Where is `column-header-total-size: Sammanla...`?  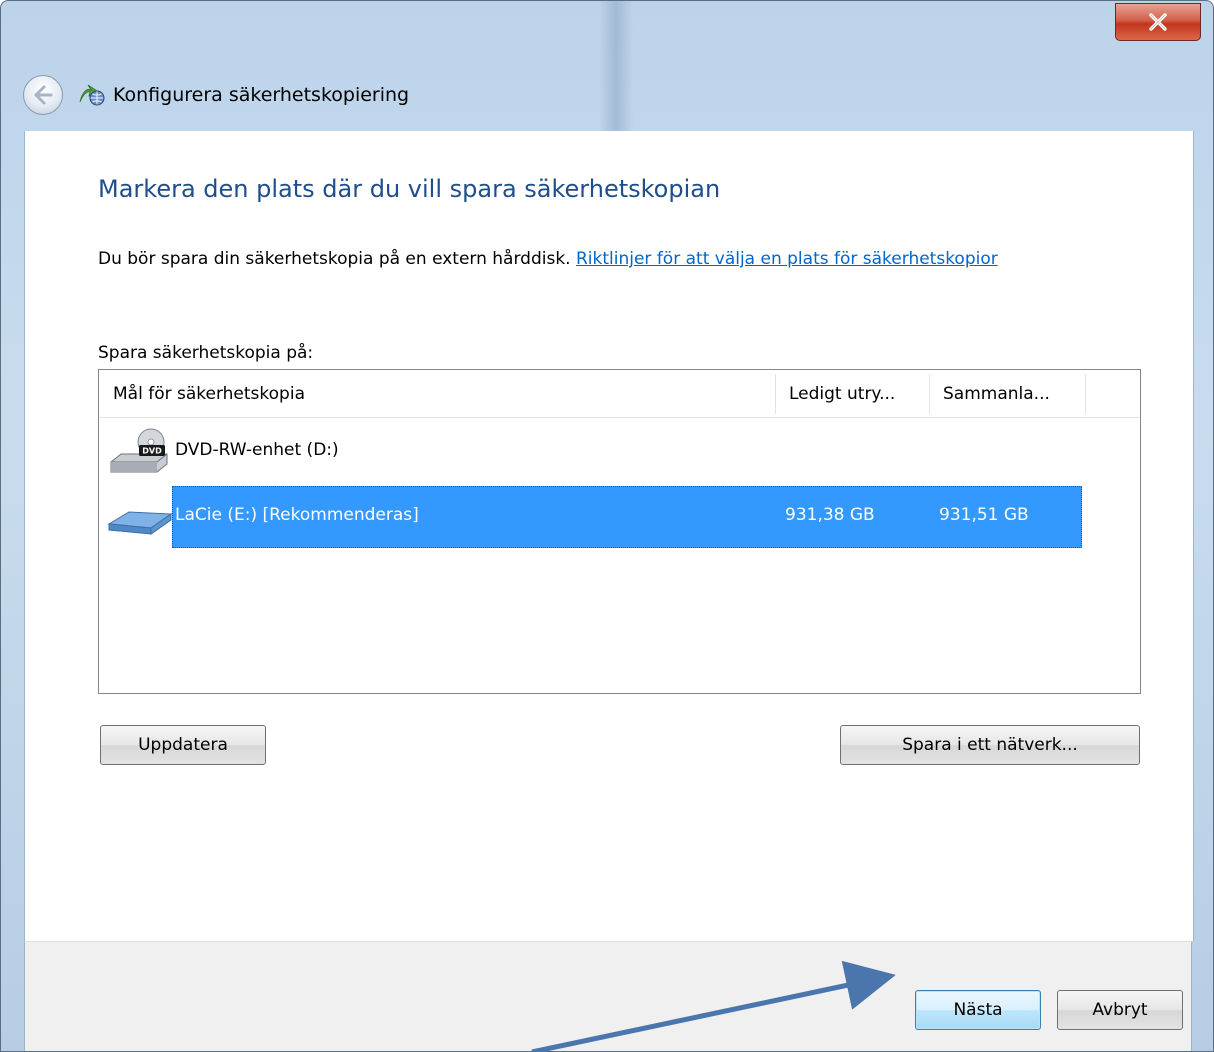 column-header-total-size: Sammanla... is located at coordinates (1007, 394).